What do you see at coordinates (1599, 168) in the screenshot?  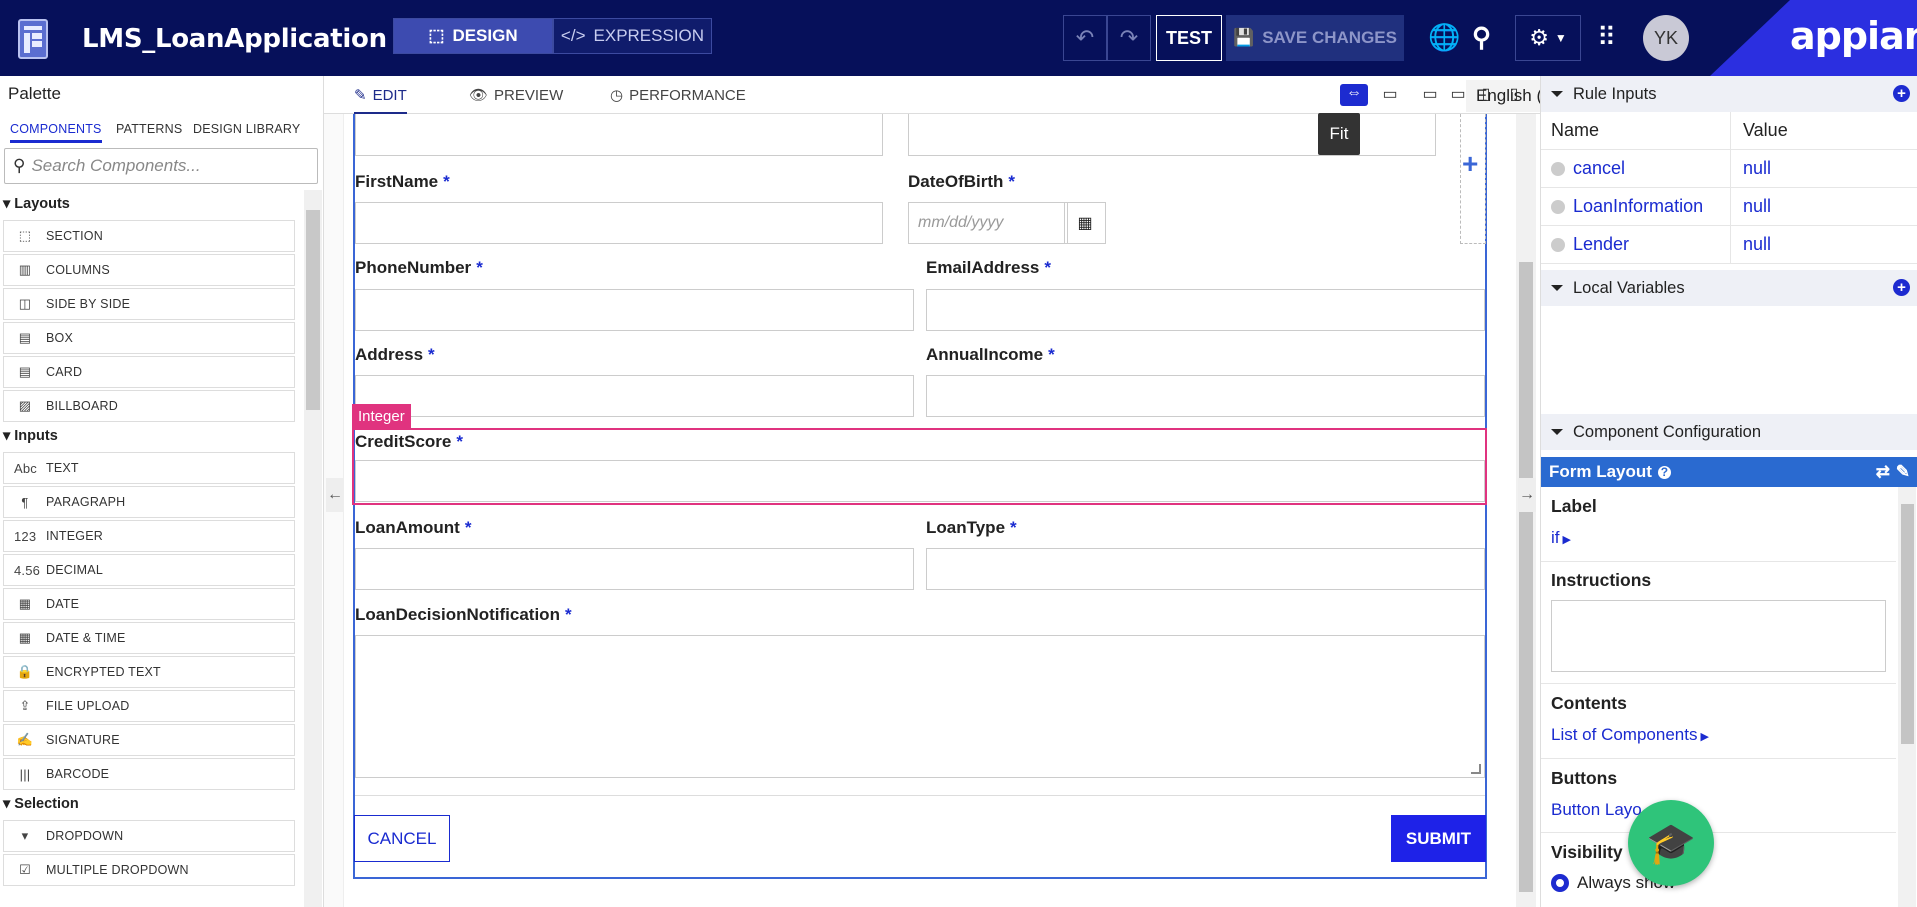 I see `rule-input-name: cancel` at bounding box center [1599, 168].